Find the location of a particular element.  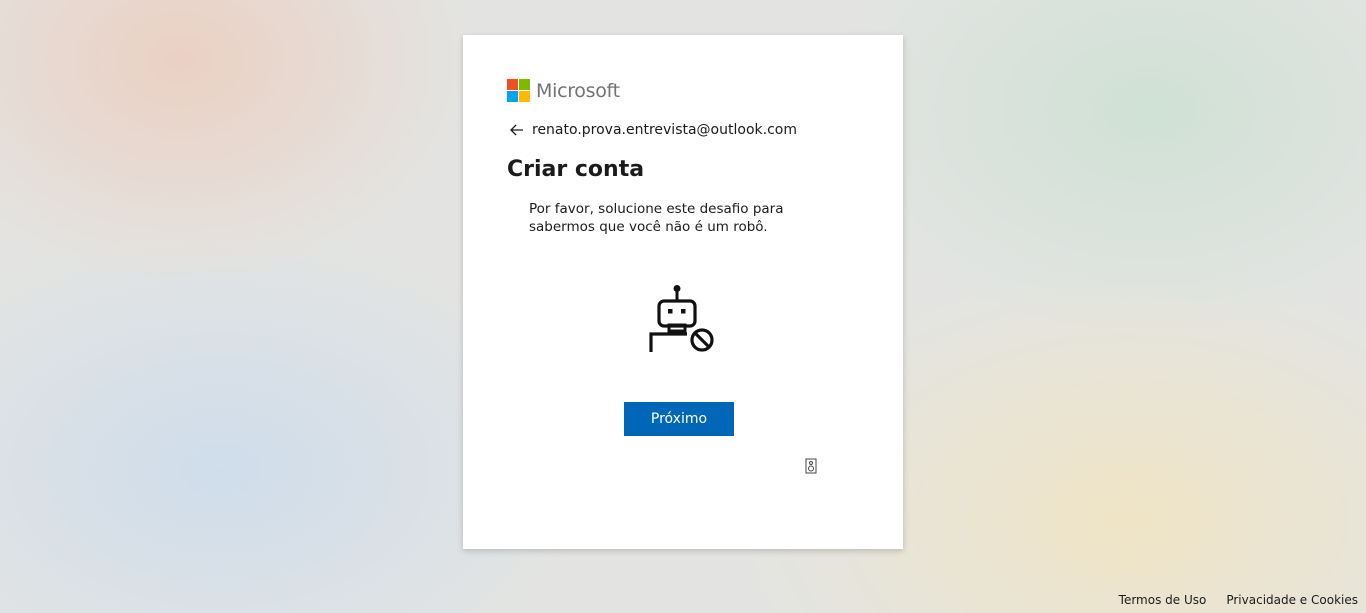

speaker-icon is located at coordinates (811, 466).